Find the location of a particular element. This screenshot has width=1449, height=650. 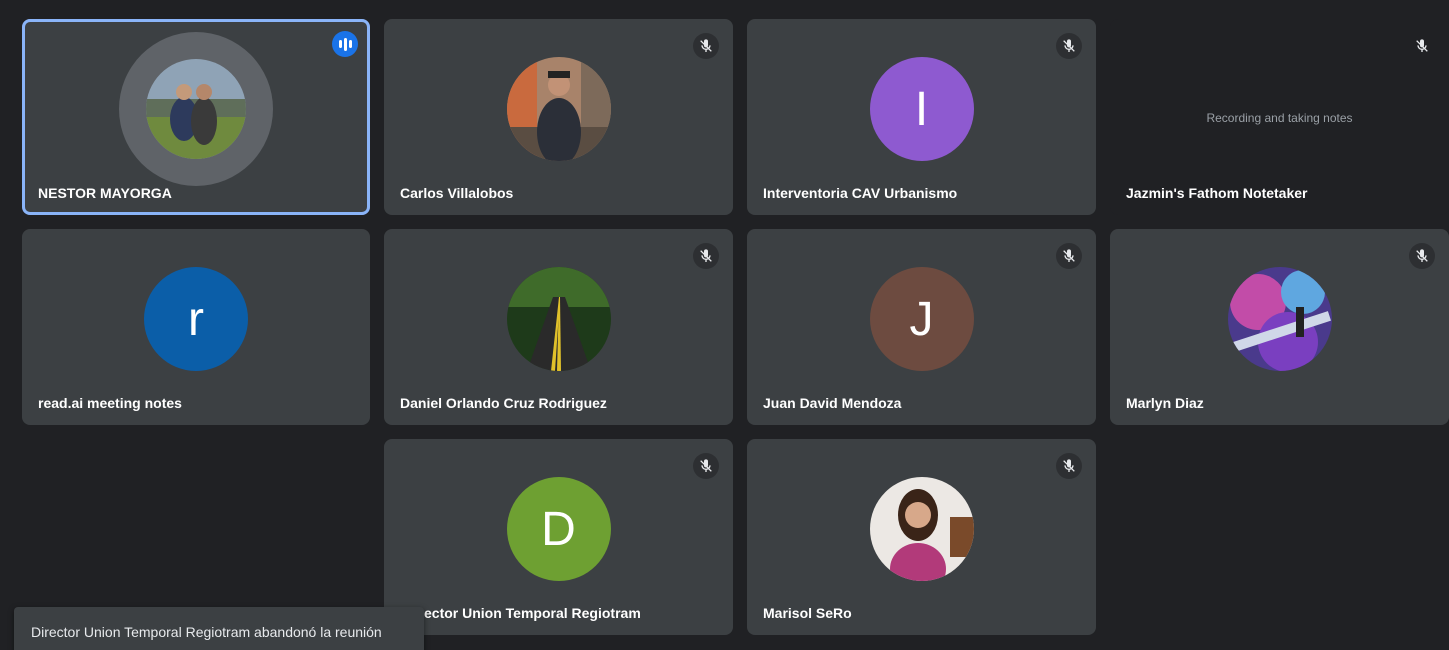

participant-name: Jazmin's Fathom Notetaker is located at coordinates (1217, 193).